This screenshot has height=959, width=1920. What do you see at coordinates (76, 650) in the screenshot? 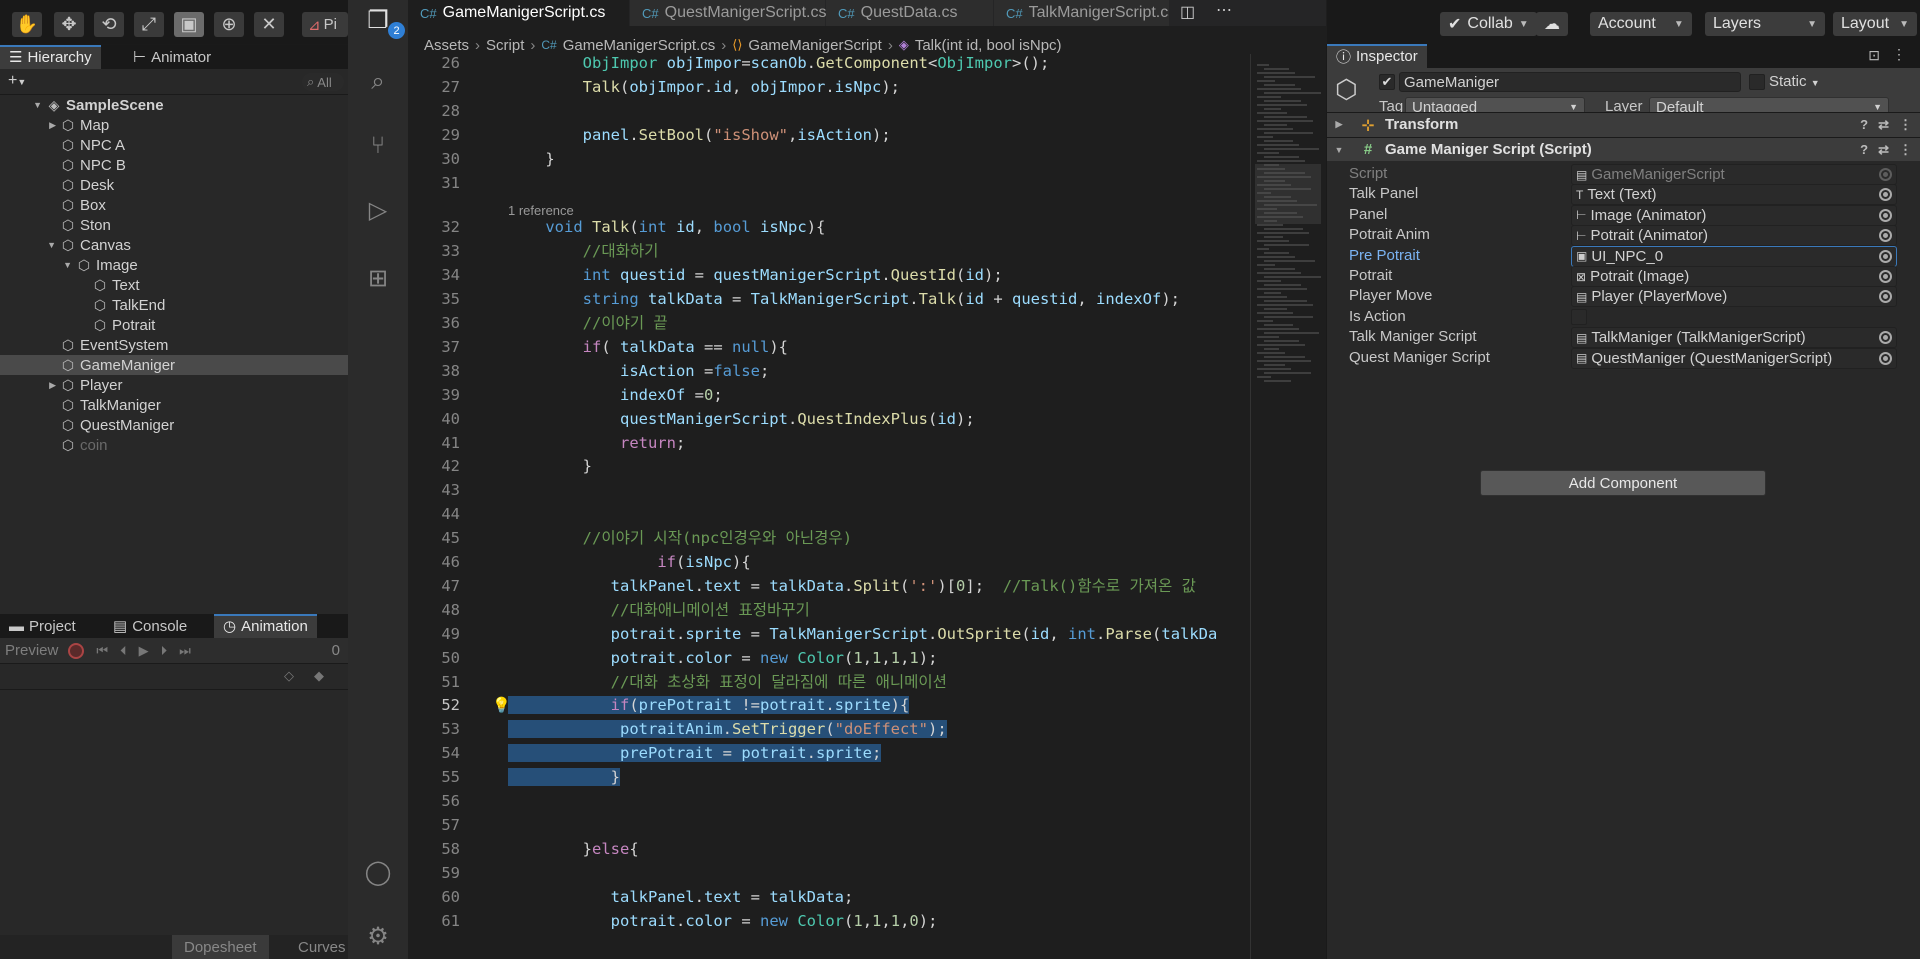
I see `record-icon` at bounding box center [76, 650].